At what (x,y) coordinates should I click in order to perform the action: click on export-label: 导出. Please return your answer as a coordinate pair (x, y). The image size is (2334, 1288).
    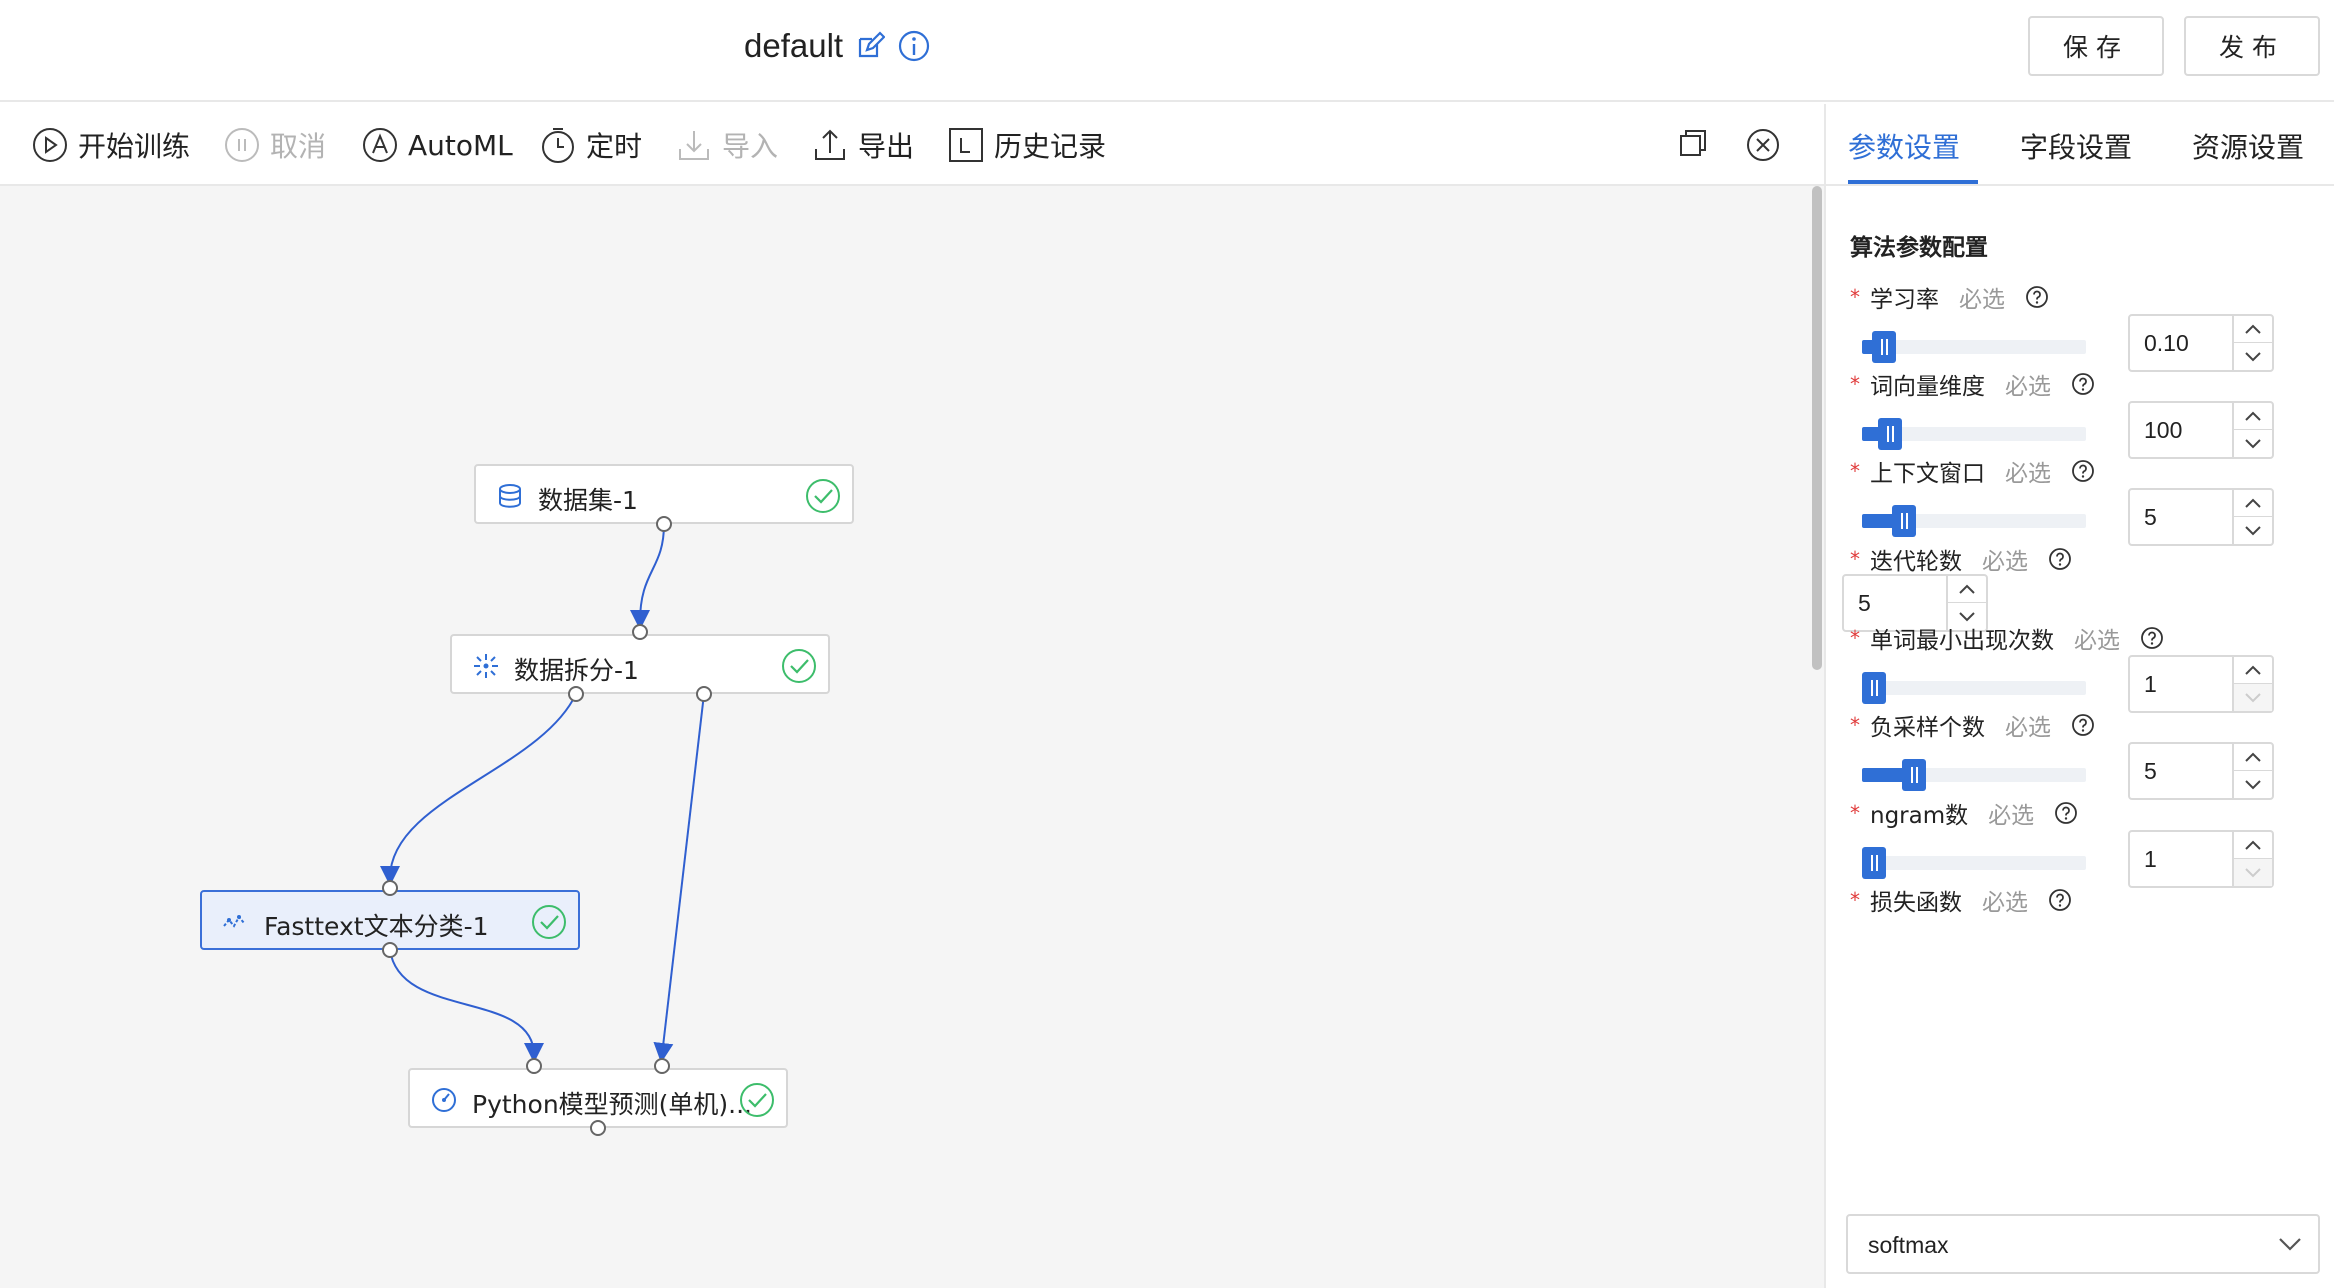
    Looking at the image, I should click on (886, 146).